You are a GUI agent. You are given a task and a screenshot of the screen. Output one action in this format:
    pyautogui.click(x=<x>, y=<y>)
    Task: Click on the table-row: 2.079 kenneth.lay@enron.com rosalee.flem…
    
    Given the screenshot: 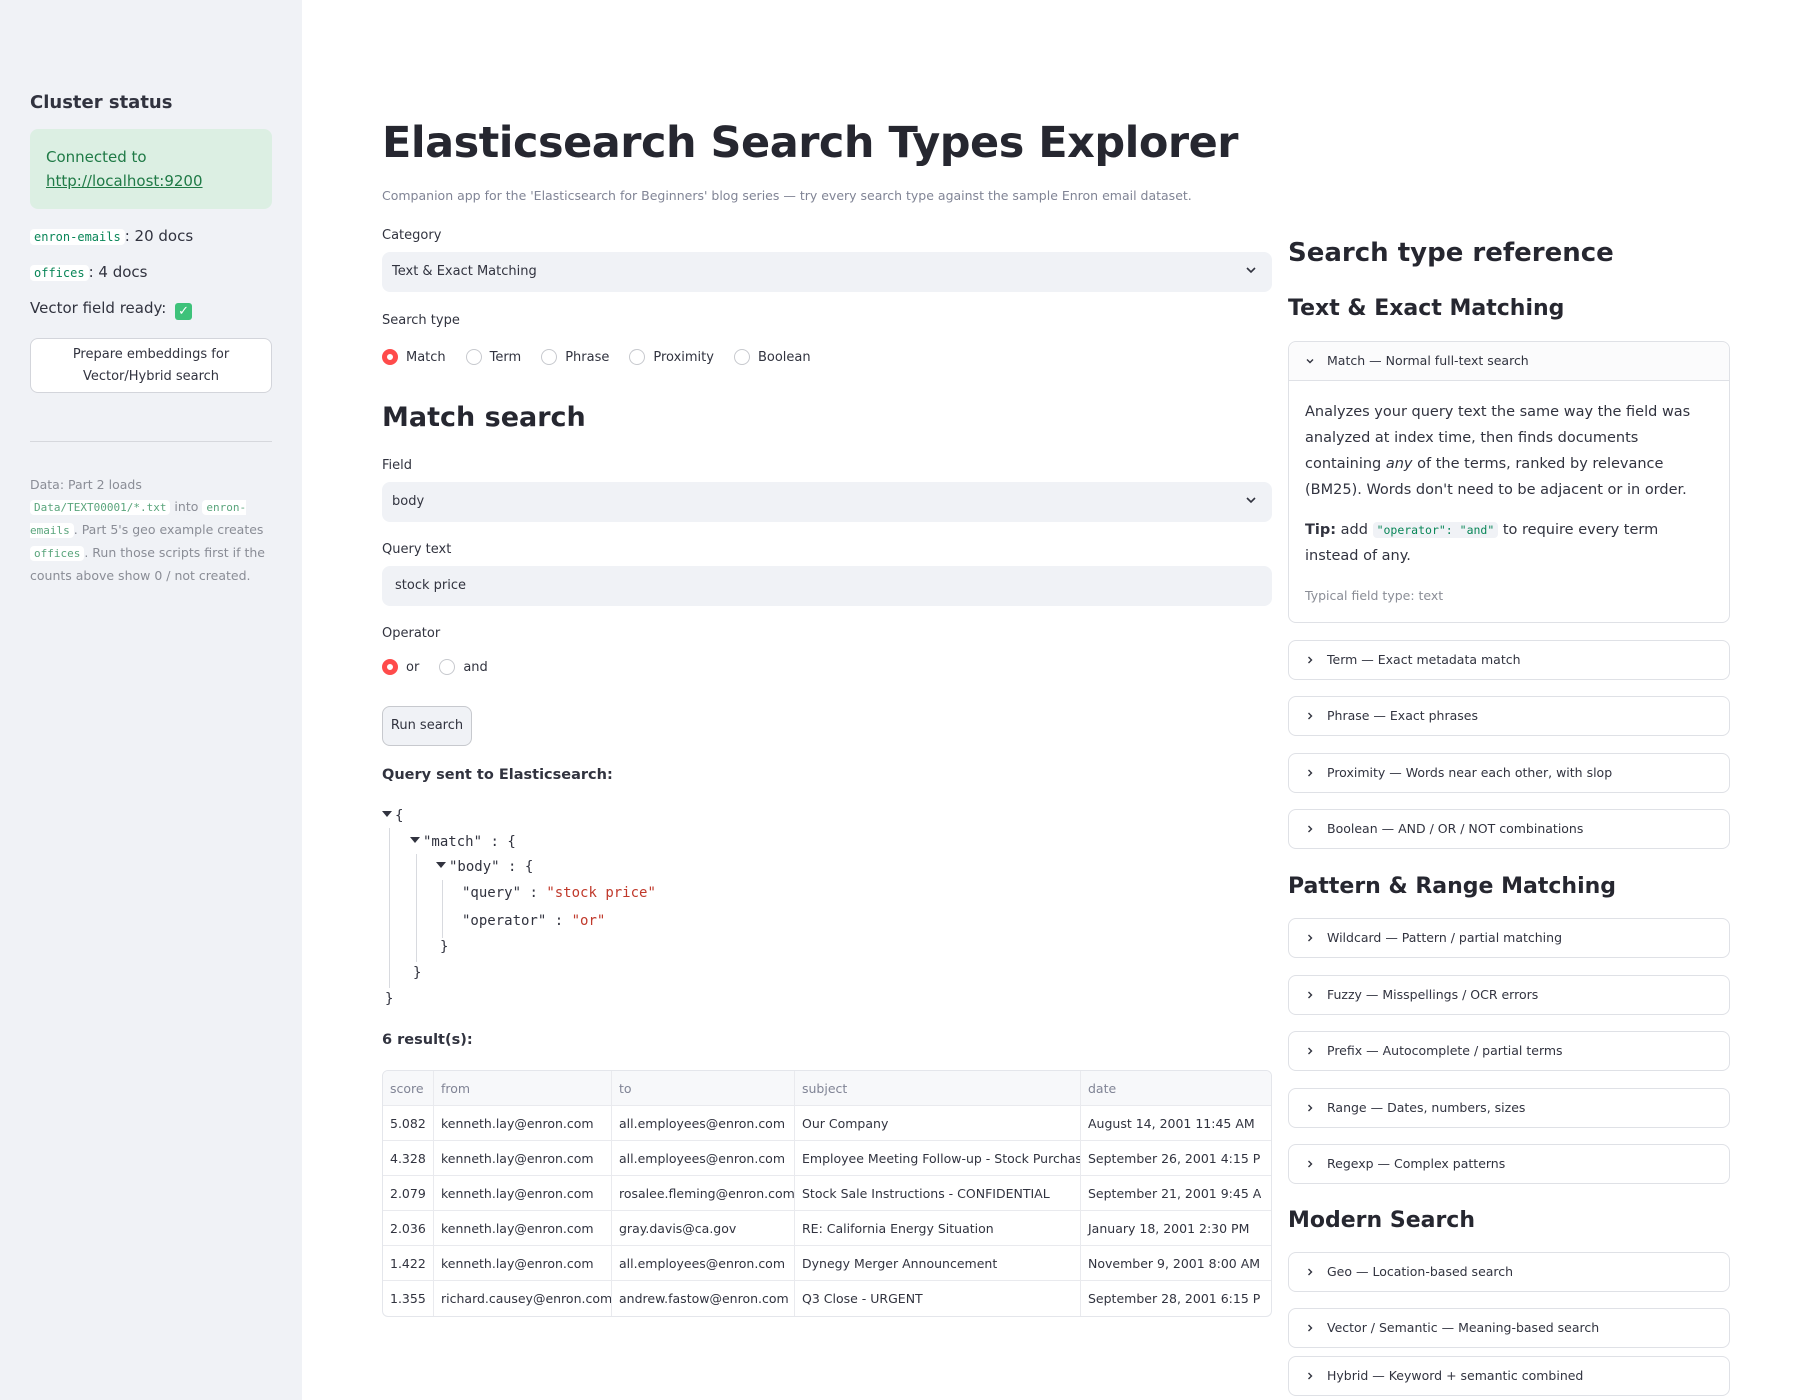 What is the action you would take?
    pyautogui.click(x=827, y=1193)
    